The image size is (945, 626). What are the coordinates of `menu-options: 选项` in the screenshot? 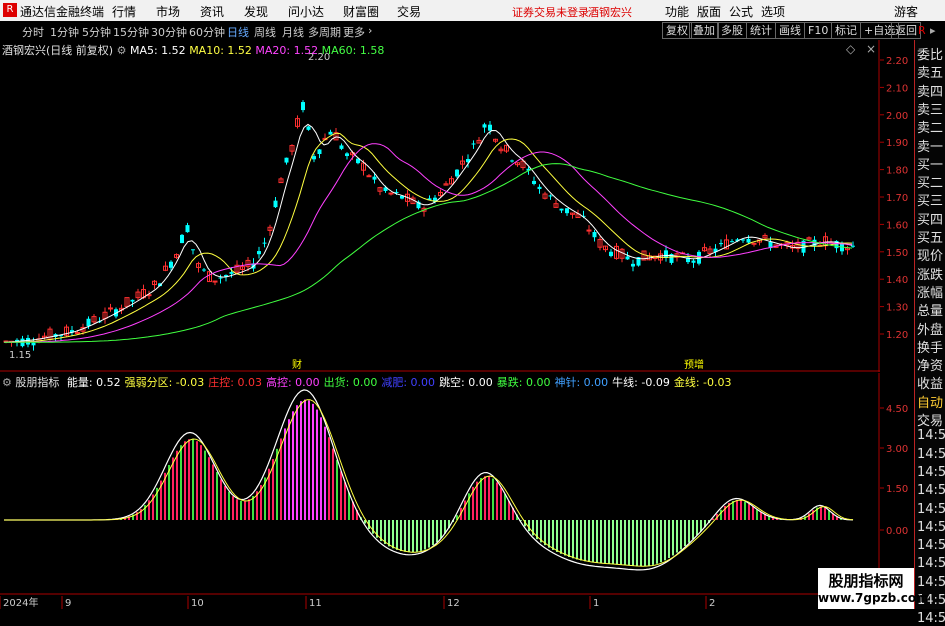 It's located at (773, 11).